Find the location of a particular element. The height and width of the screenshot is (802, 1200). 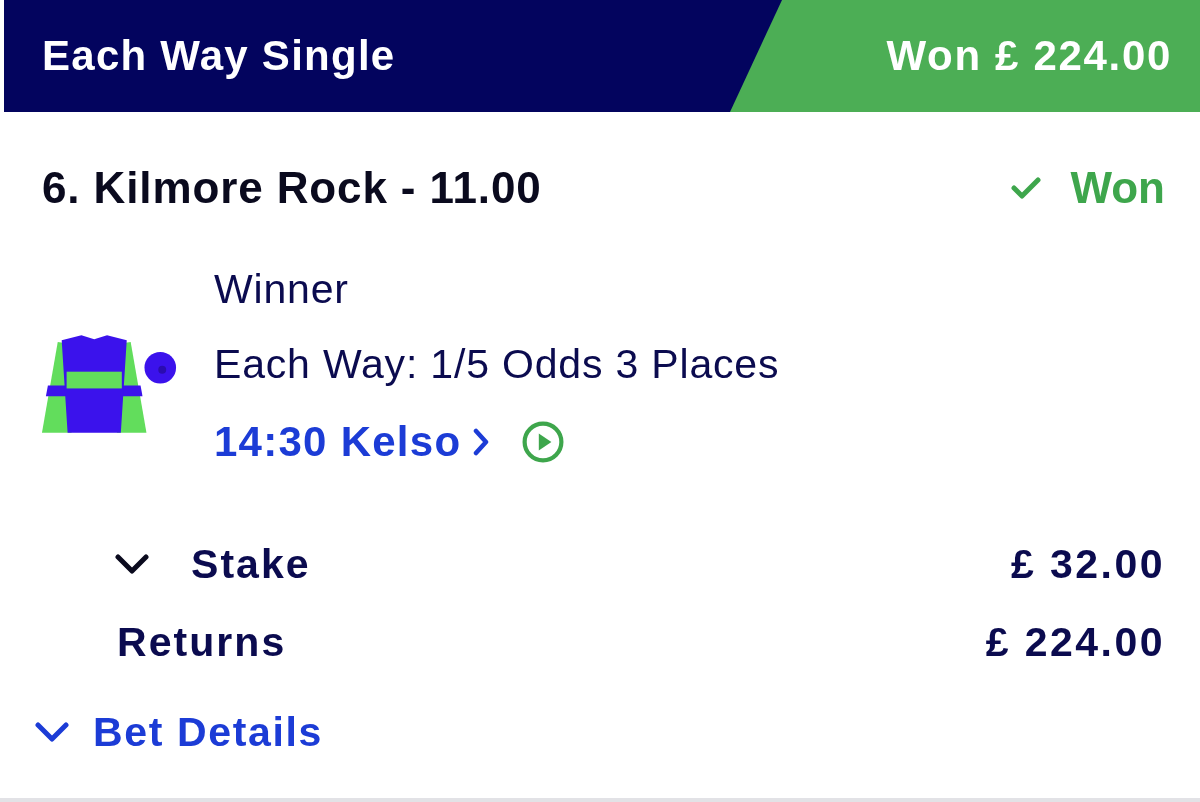

race-link: 14:30 Kelso is located at coordinates (352, 442).